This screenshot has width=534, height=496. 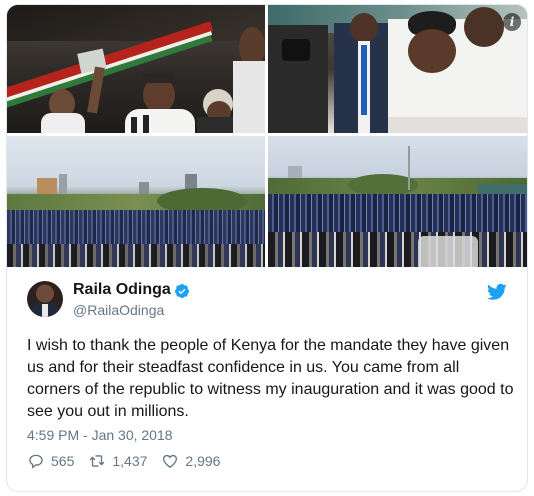 What do you see at coordinates (512, 22) in the screenshot?
I see `info-icon: i` at bounding box center [512, 22].